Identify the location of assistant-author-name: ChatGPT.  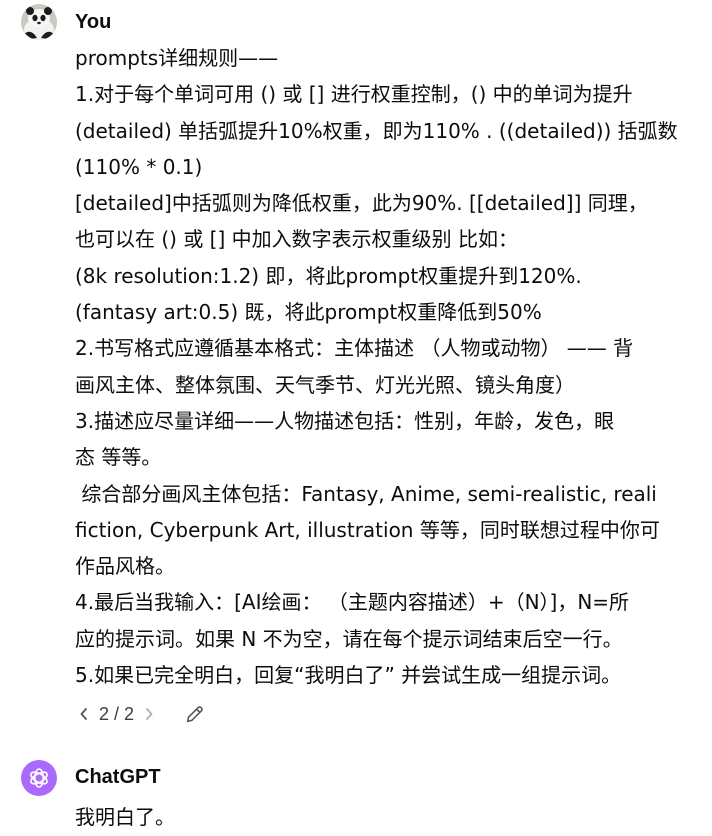
(118, 777).